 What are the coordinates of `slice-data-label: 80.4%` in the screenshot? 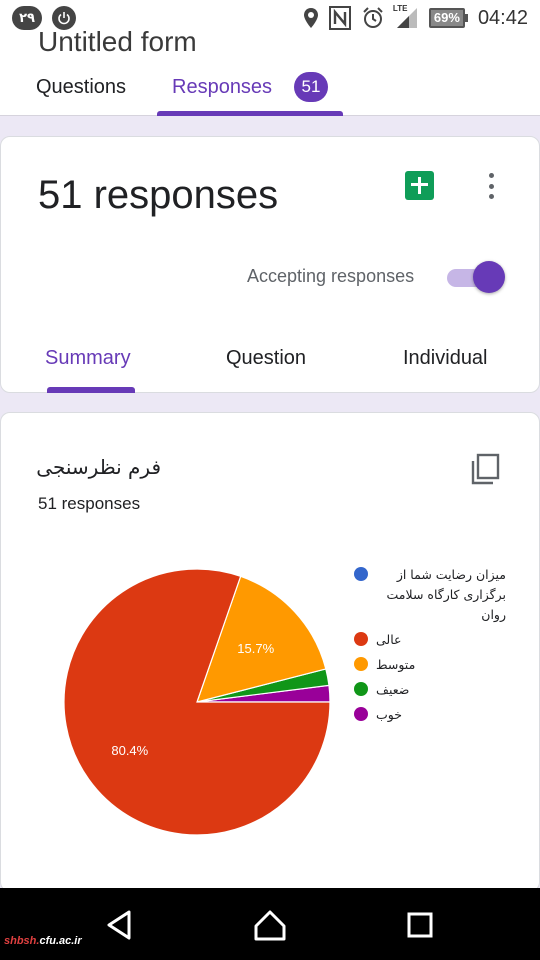 It's located at (129, 750).